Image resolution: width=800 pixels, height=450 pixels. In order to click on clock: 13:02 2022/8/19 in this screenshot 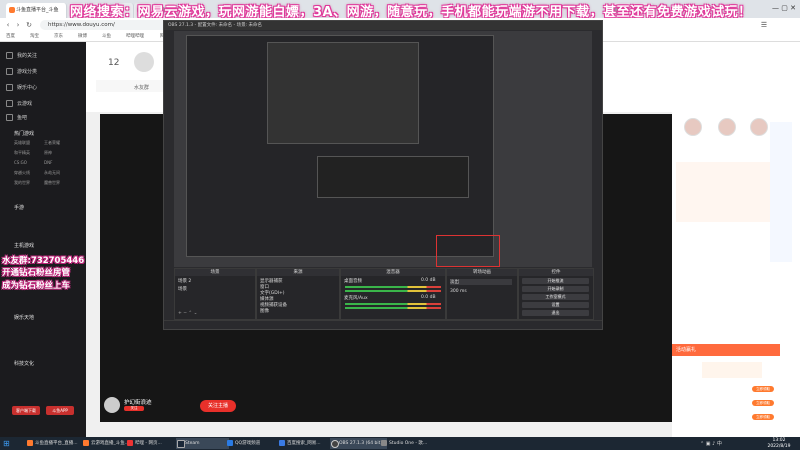, I will do `click(779, 444)`.